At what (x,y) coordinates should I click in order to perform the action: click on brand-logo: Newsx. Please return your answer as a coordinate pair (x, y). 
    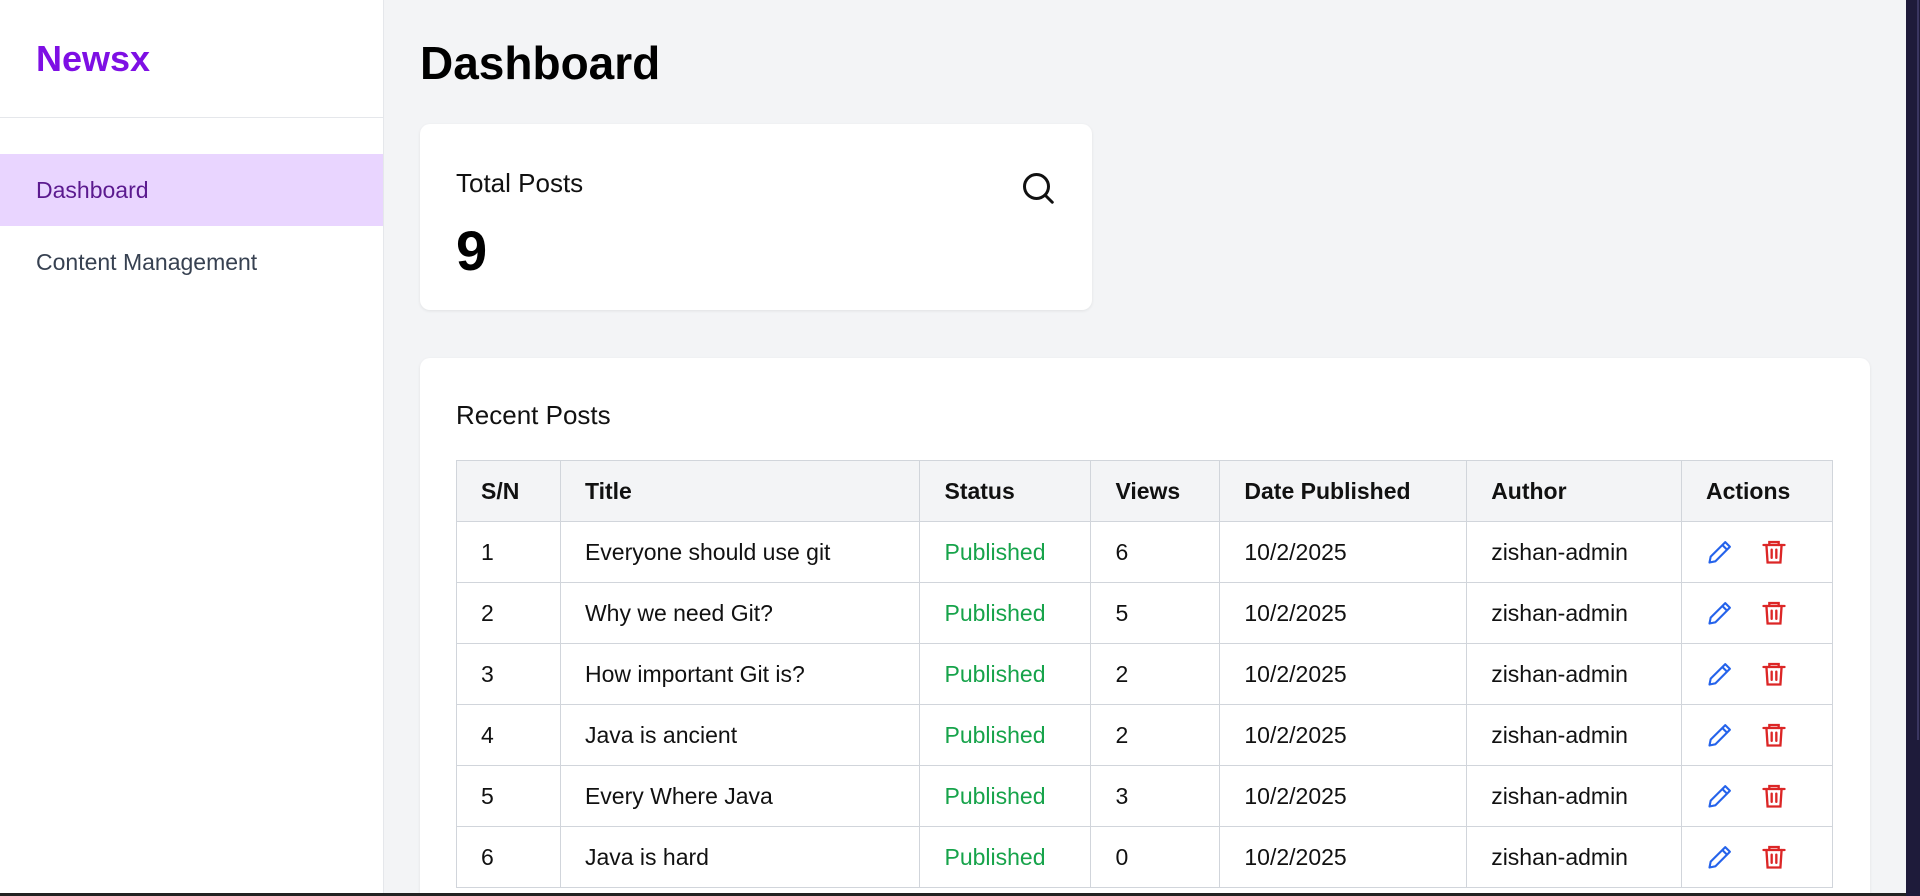
    Looking at the image, I should click on (191, 59).